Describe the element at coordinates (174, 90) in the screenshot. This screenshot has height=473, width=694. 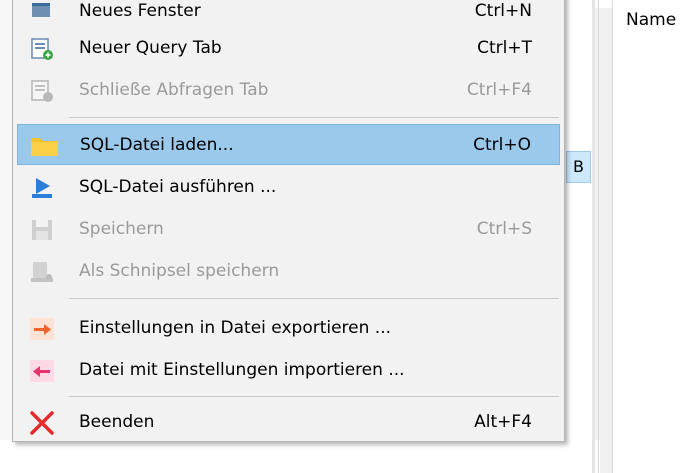
I see `menu-item-label: Schließe Abfragen Tab` at that location.